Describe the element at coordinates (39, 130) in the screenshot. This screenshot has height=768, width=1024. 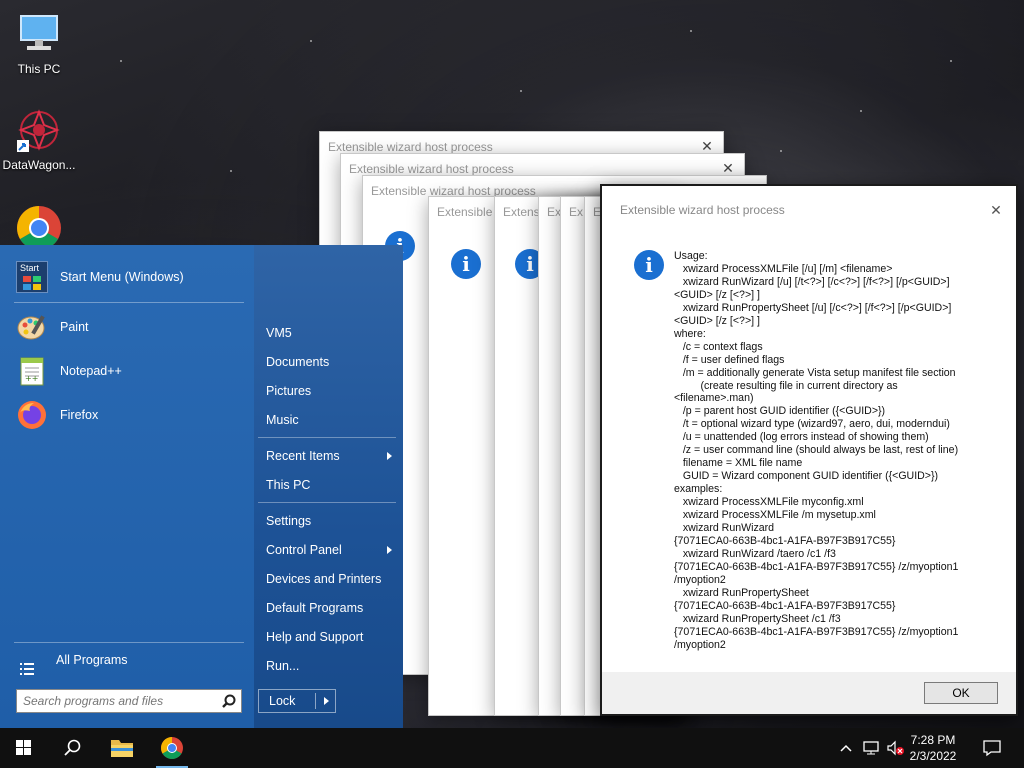
I see `datawagon-logo-icon` at that location.